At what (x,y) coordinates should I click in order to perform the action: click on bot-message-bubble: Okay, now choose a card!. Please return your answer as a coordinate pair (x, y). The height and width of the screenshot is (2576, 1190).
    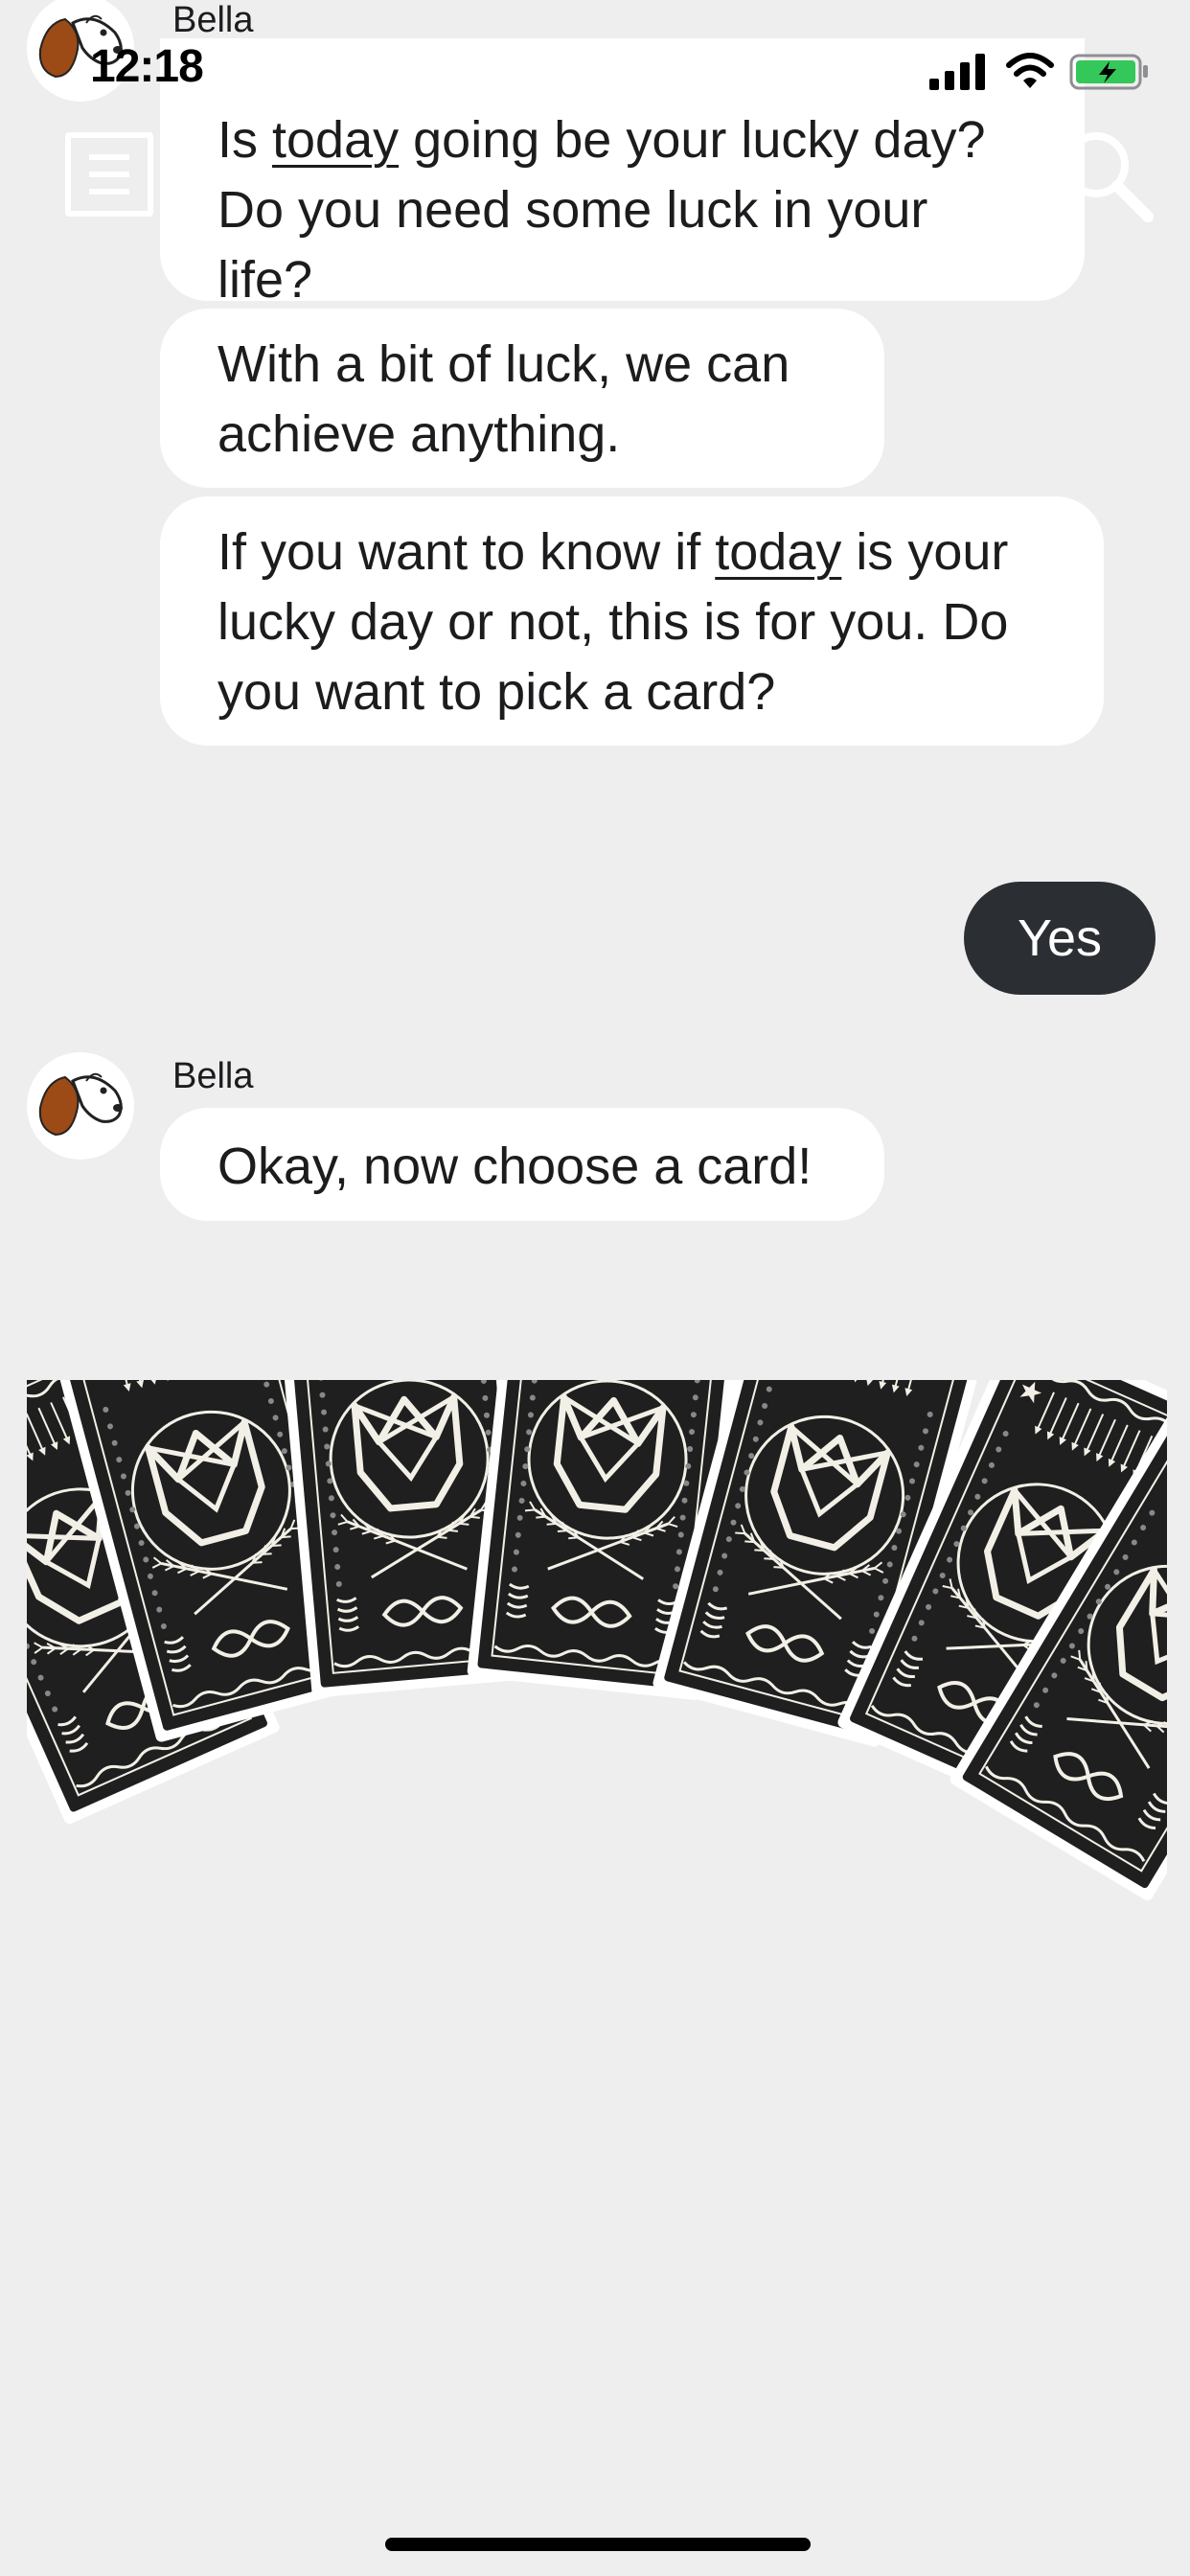
    Looking at the image, I should click on (522, 1164).